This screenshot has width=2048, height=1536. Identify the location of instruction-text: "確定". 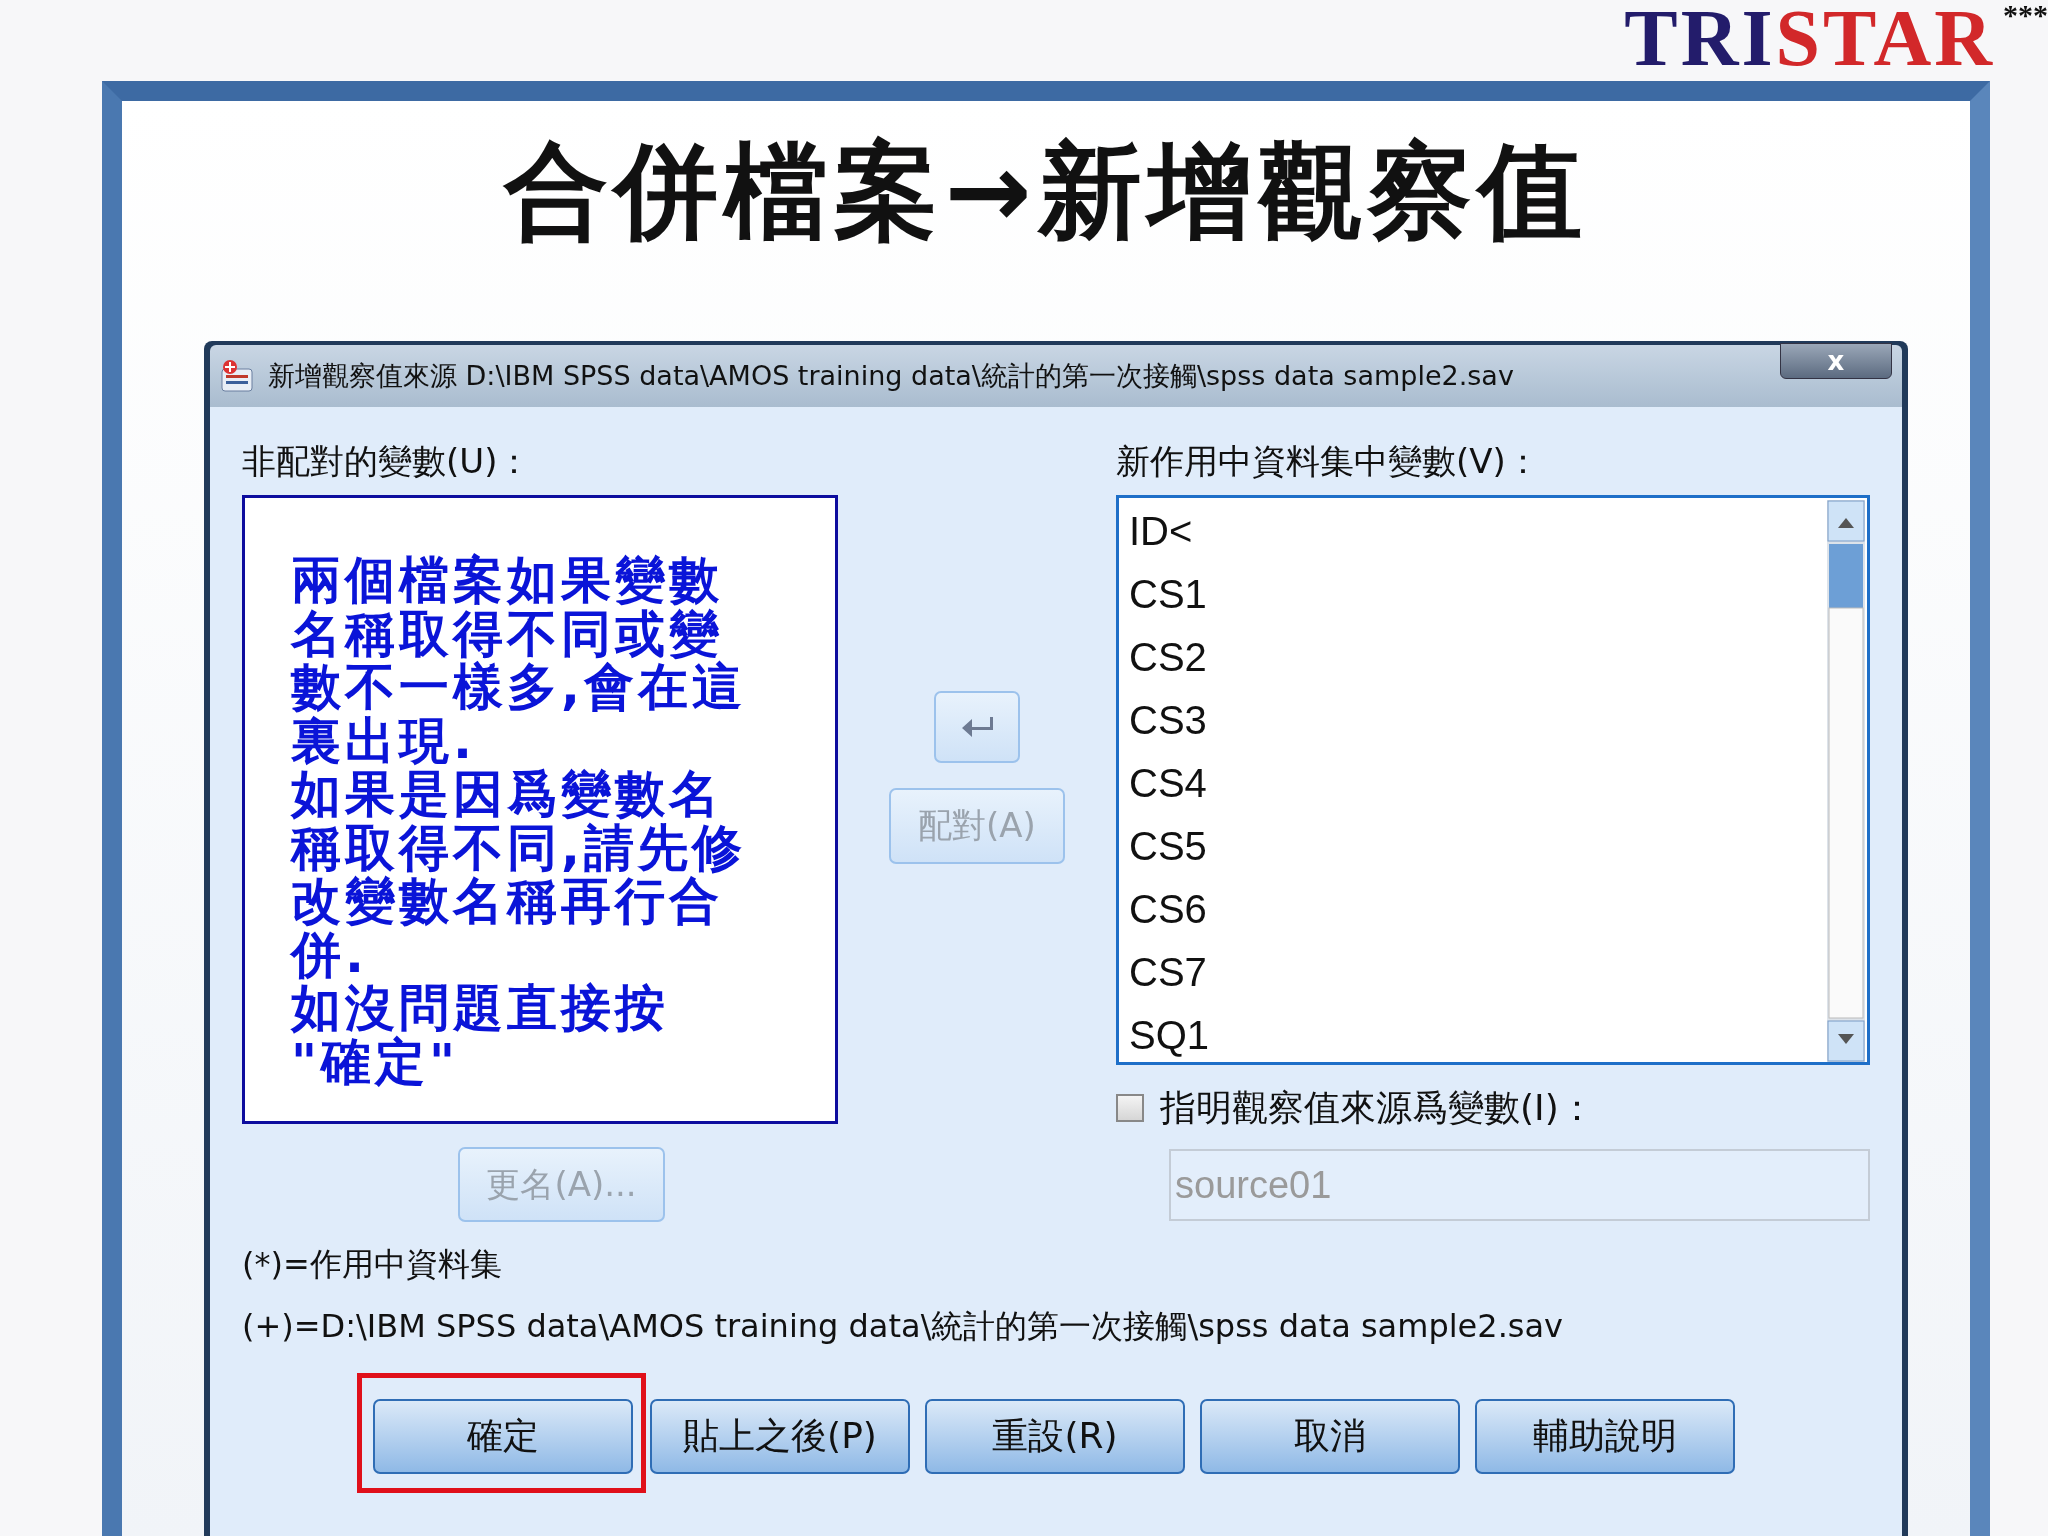
(376, 1062).